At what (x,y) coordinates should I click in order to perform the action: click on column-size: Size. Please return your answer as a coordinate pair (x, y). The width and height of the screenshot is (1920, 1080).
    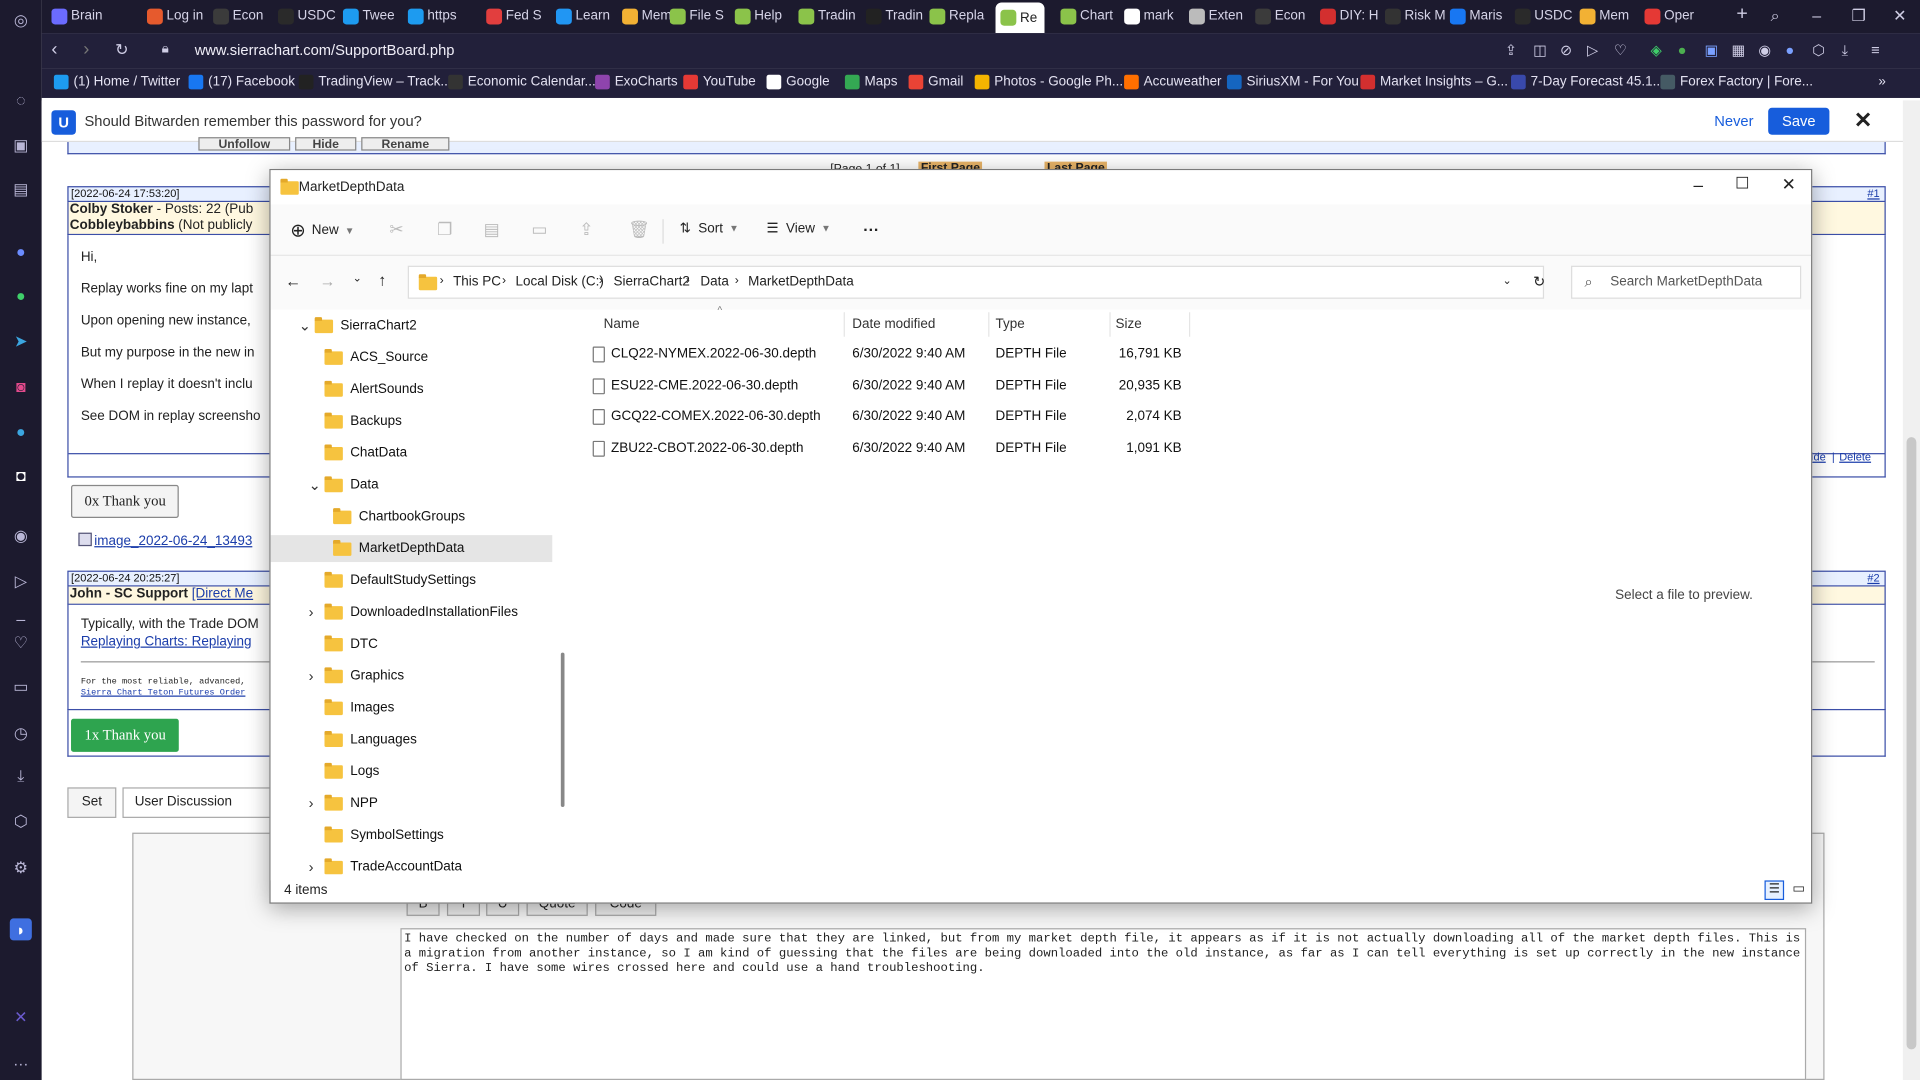
    Looking at the image, I should click on (1129, 324).